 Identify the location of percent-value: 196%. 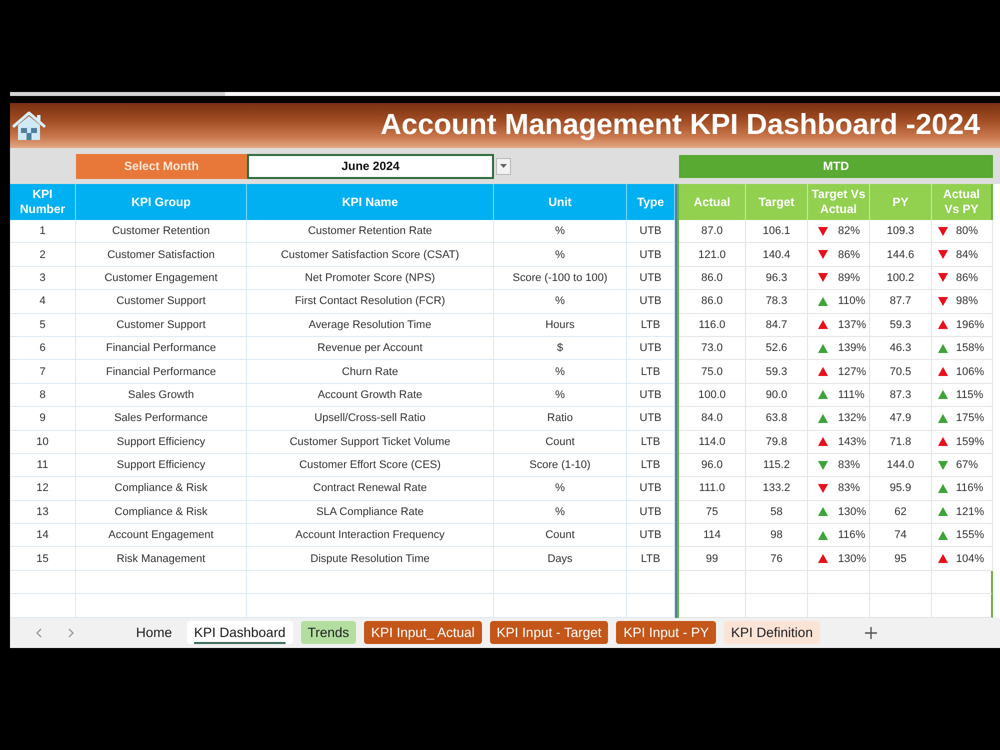
(970, 324).